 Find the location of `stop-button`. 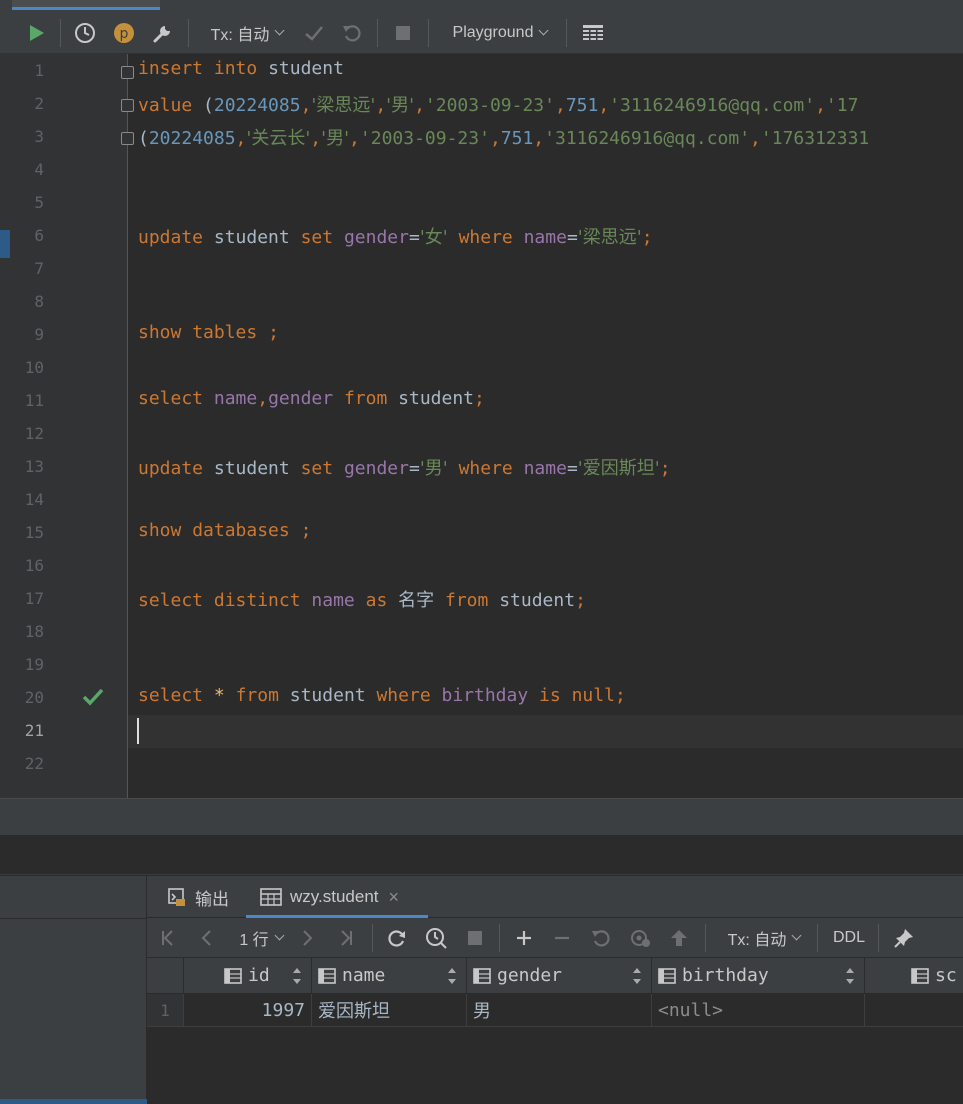

stop-button is located at coordinates (403, 33).